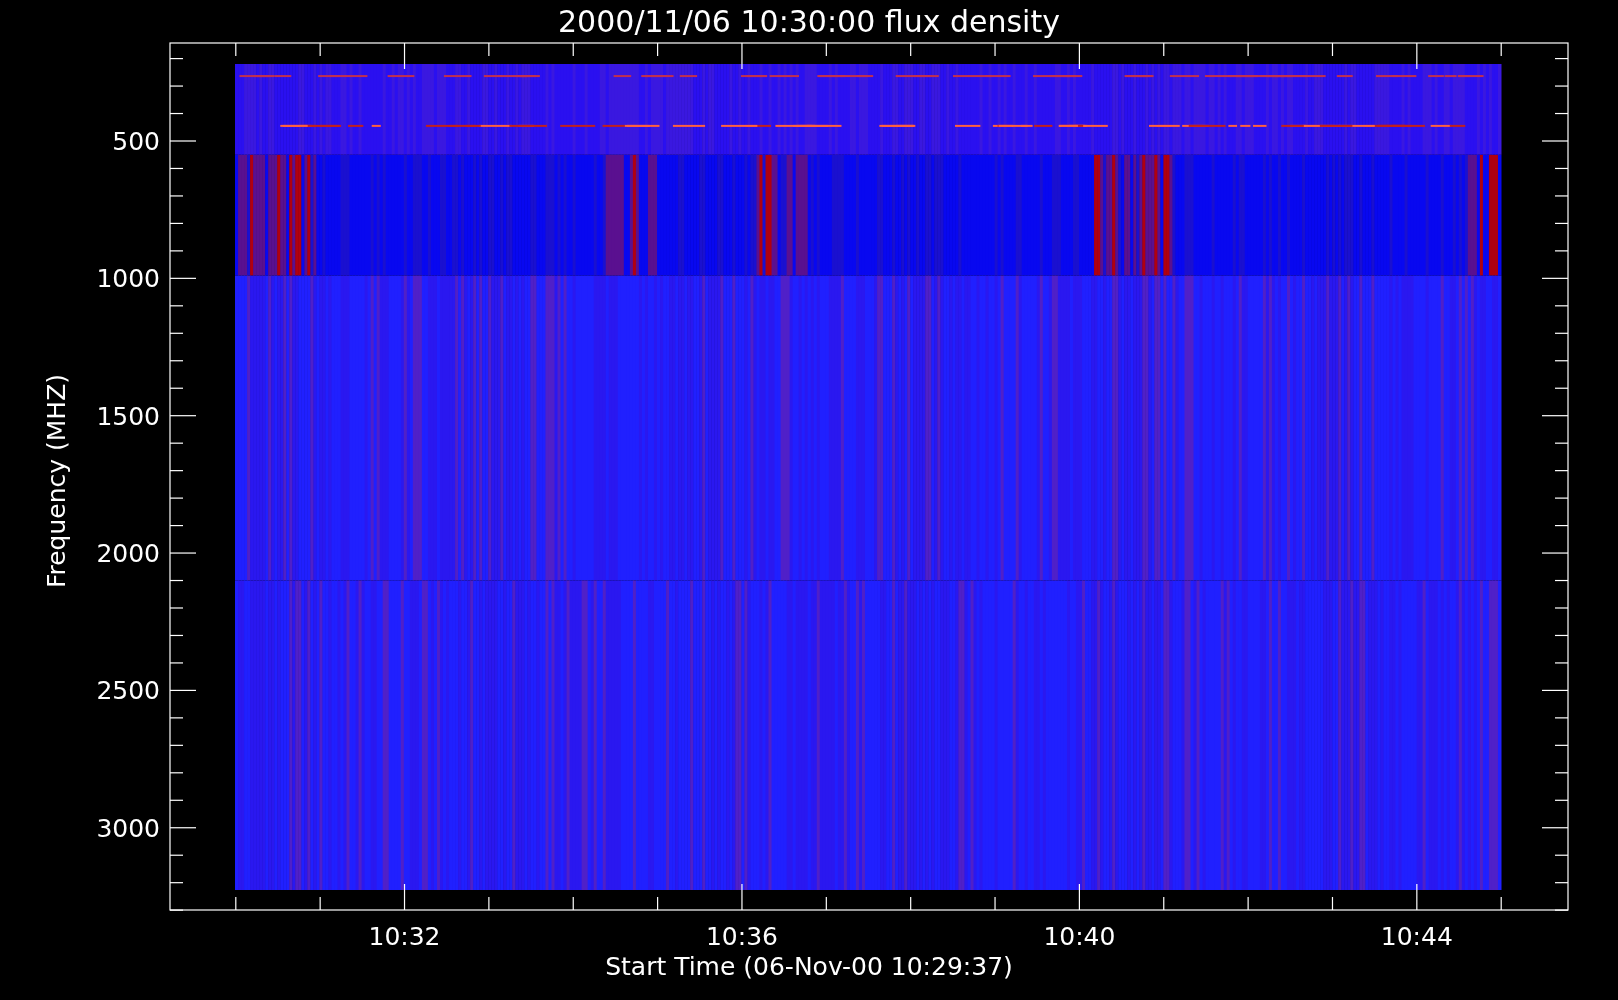 Image resolution: width=1618 pixels, height=1000 pixels. I want to click on tick-label: 500, so click(136, 141).